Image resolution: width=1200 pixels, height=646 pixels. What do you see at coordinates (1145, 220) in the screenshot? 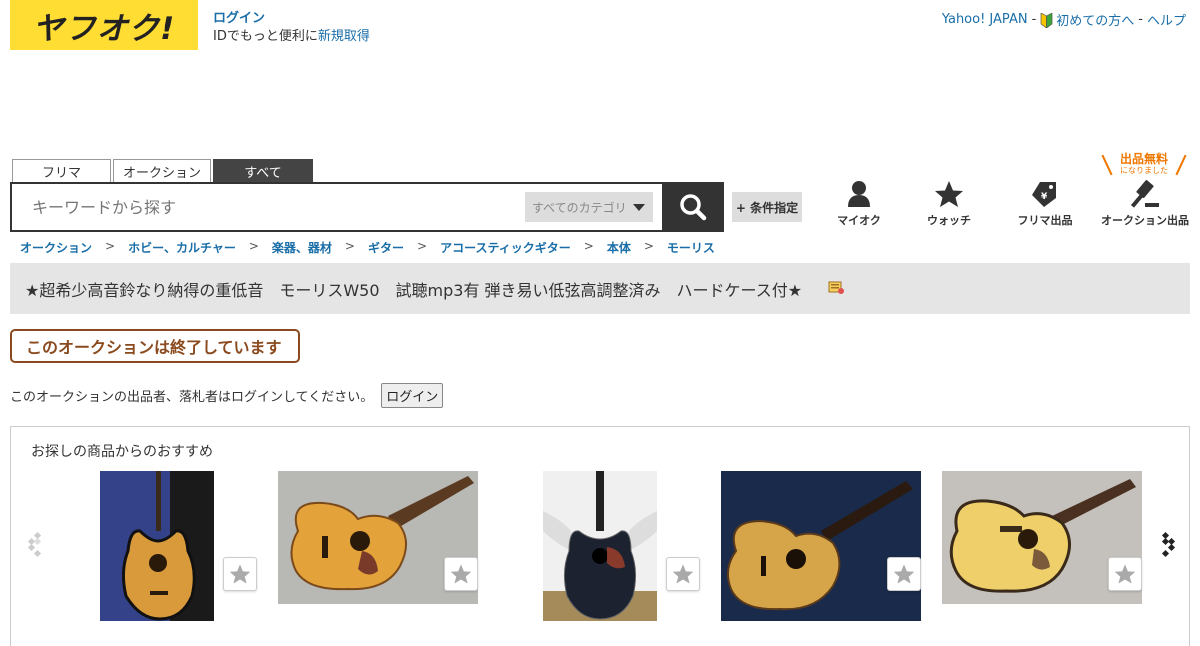
I see `nav-auction-listing-label: オークション出品` at bounding box center [1145, 220].